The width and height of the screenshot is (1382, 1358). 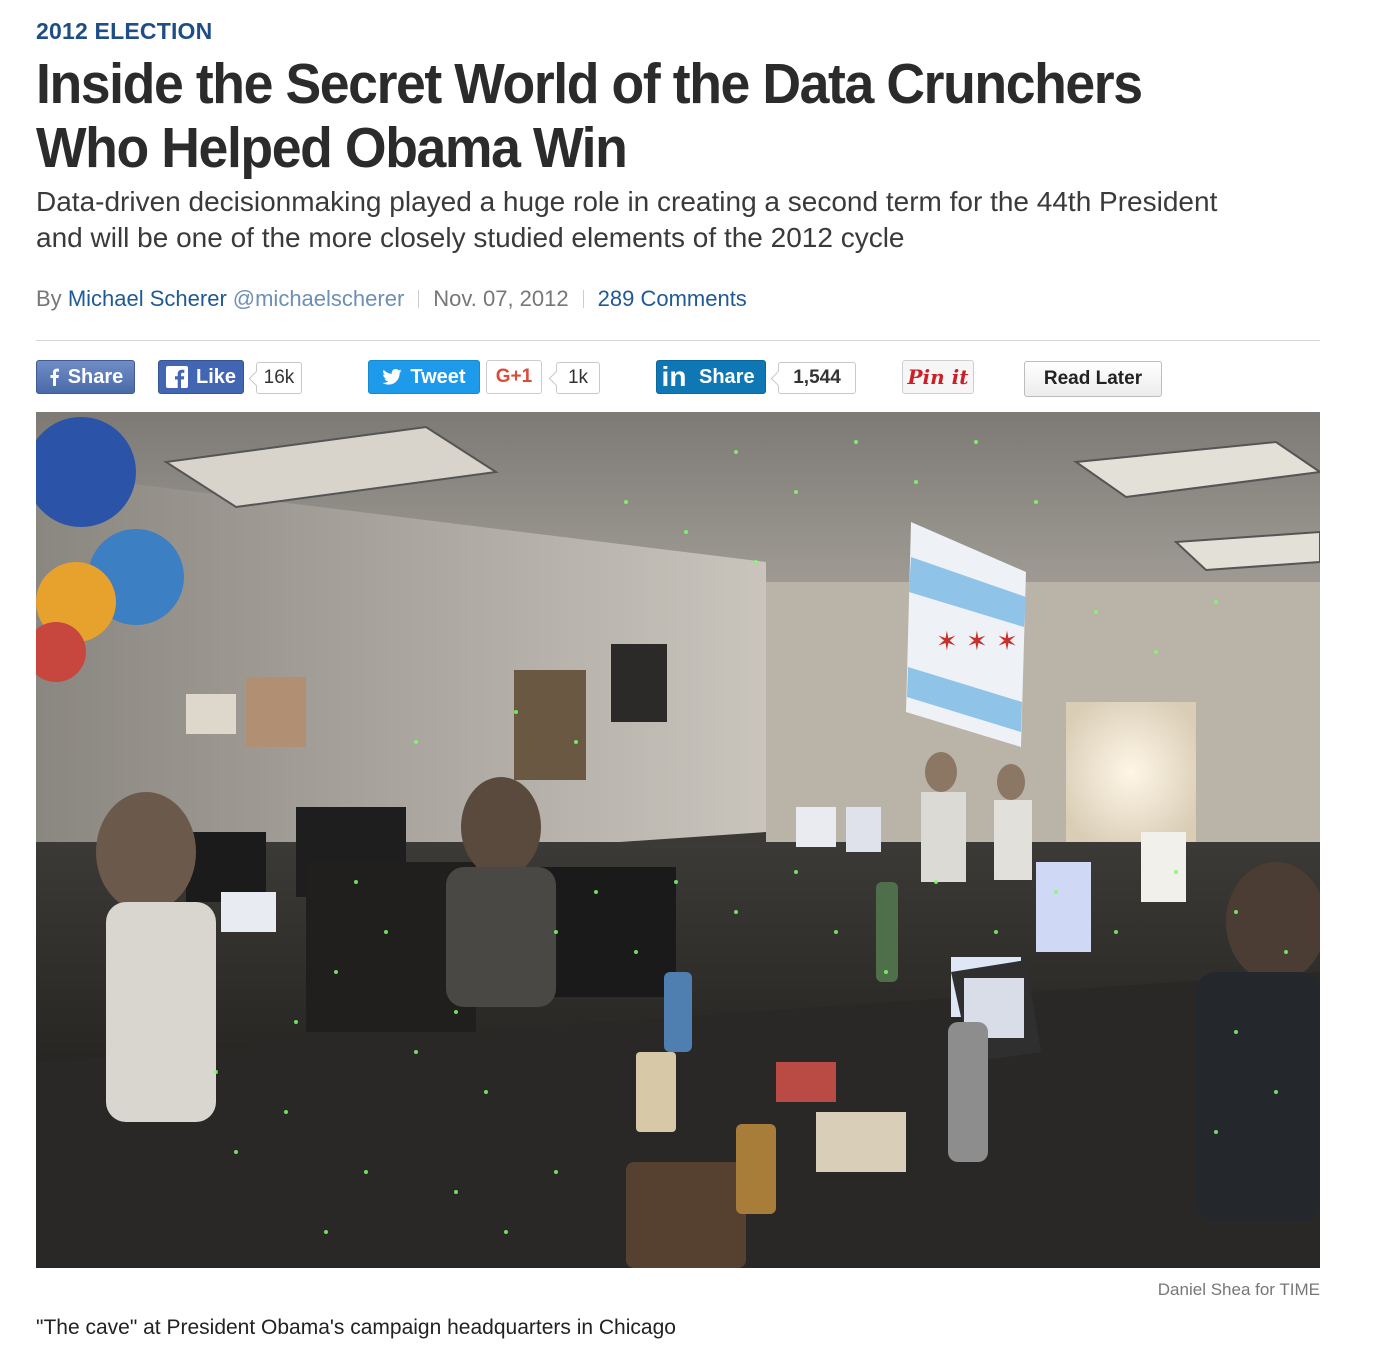 I want to click on facebook-share-button: Share, so click(x=85, y=377).